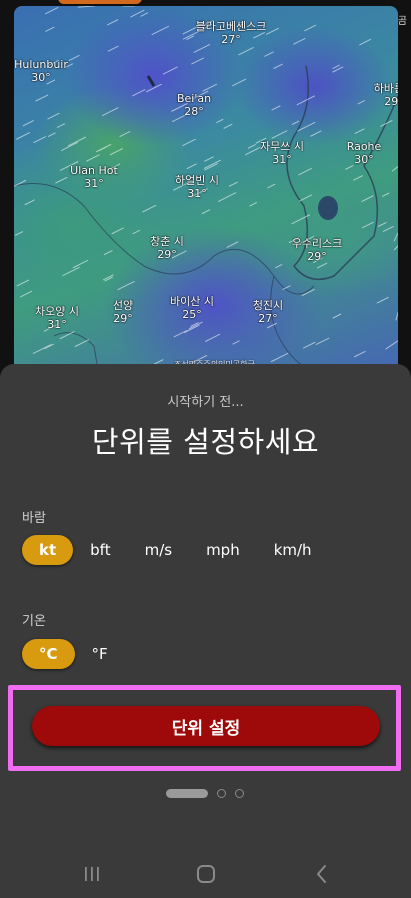  I want to click on map-city-label: 선양 29°, so click(123, 312).